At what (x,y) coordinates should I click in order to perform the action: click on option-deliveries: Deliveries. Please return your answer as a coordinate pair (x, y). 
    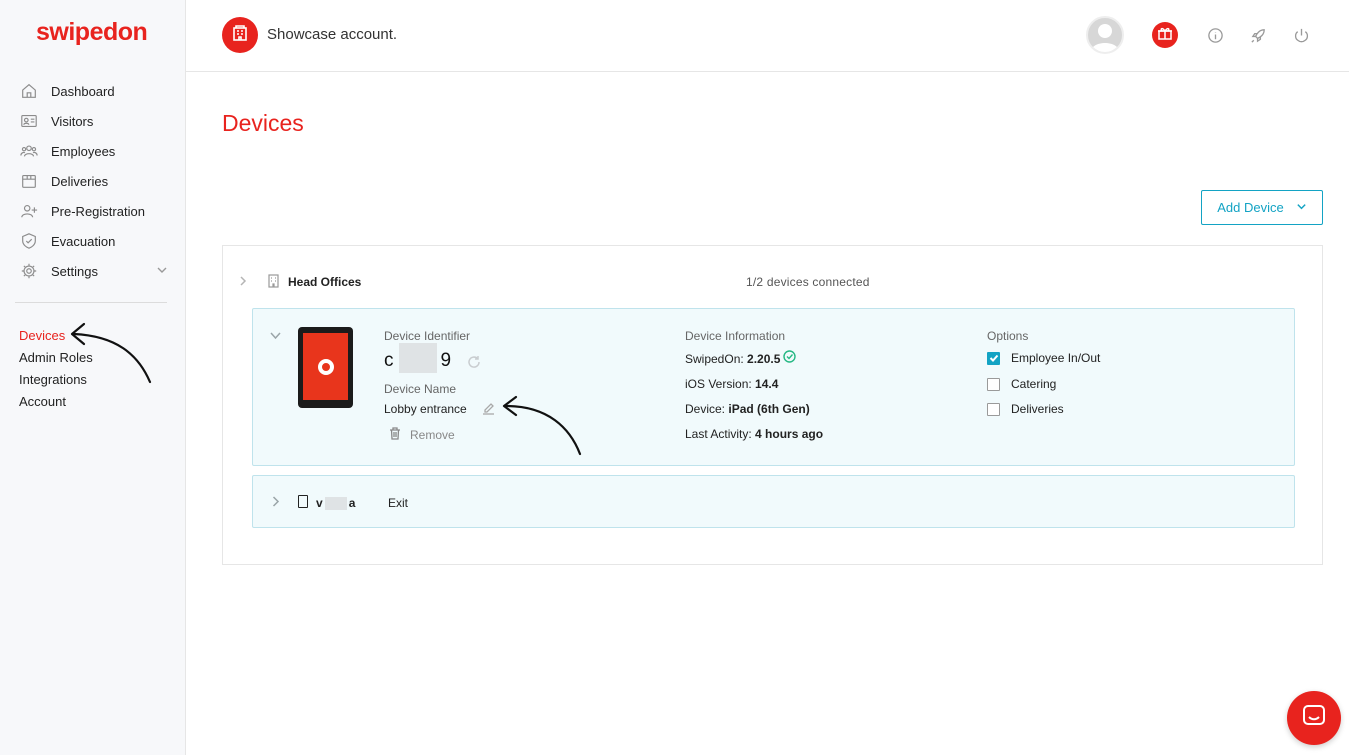
    Looking at the image, I should click on (1025, 409).